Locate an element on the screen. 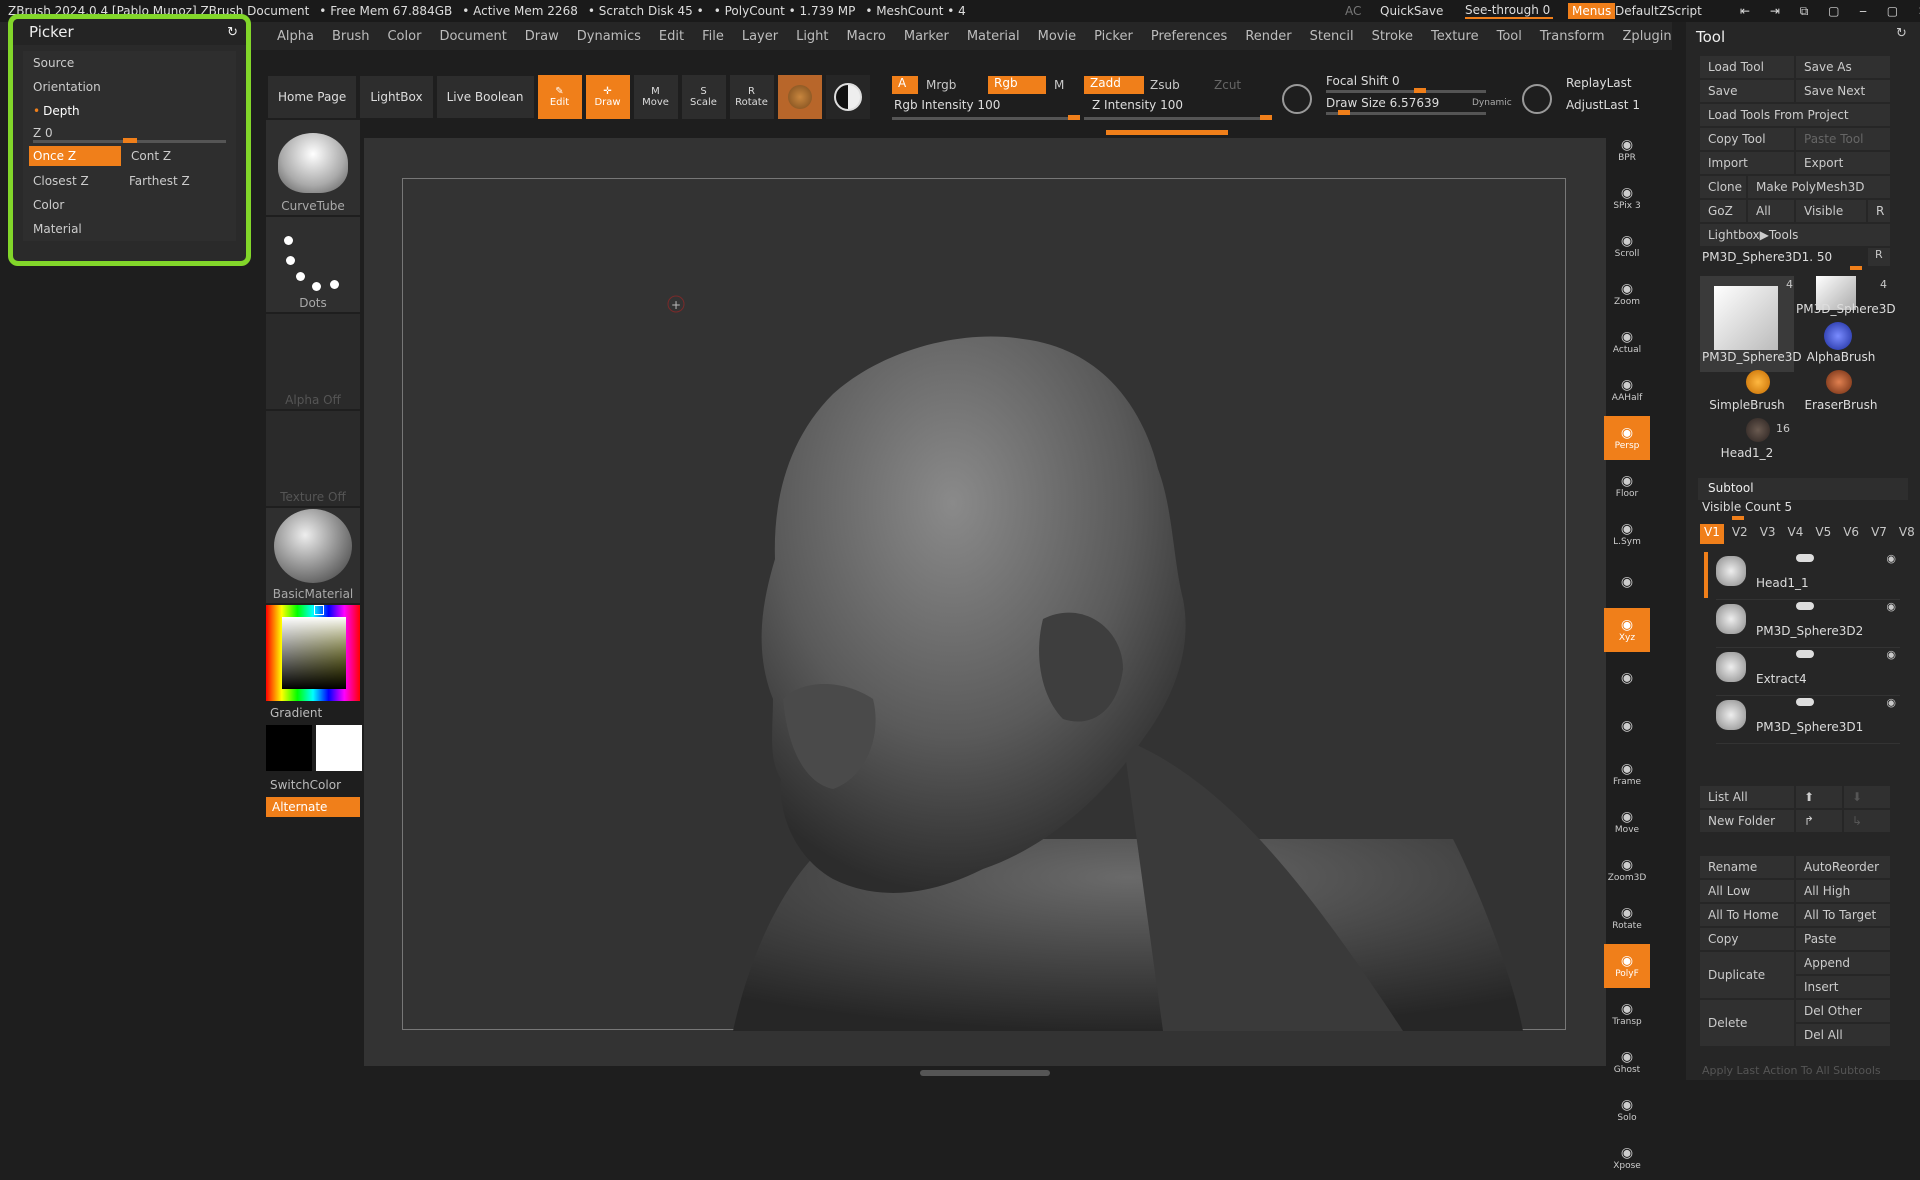 The height and width of the screenshot is (1180, 1920). shelf-actual-button: ◉ Actual is located at coordinates (1627, 342).